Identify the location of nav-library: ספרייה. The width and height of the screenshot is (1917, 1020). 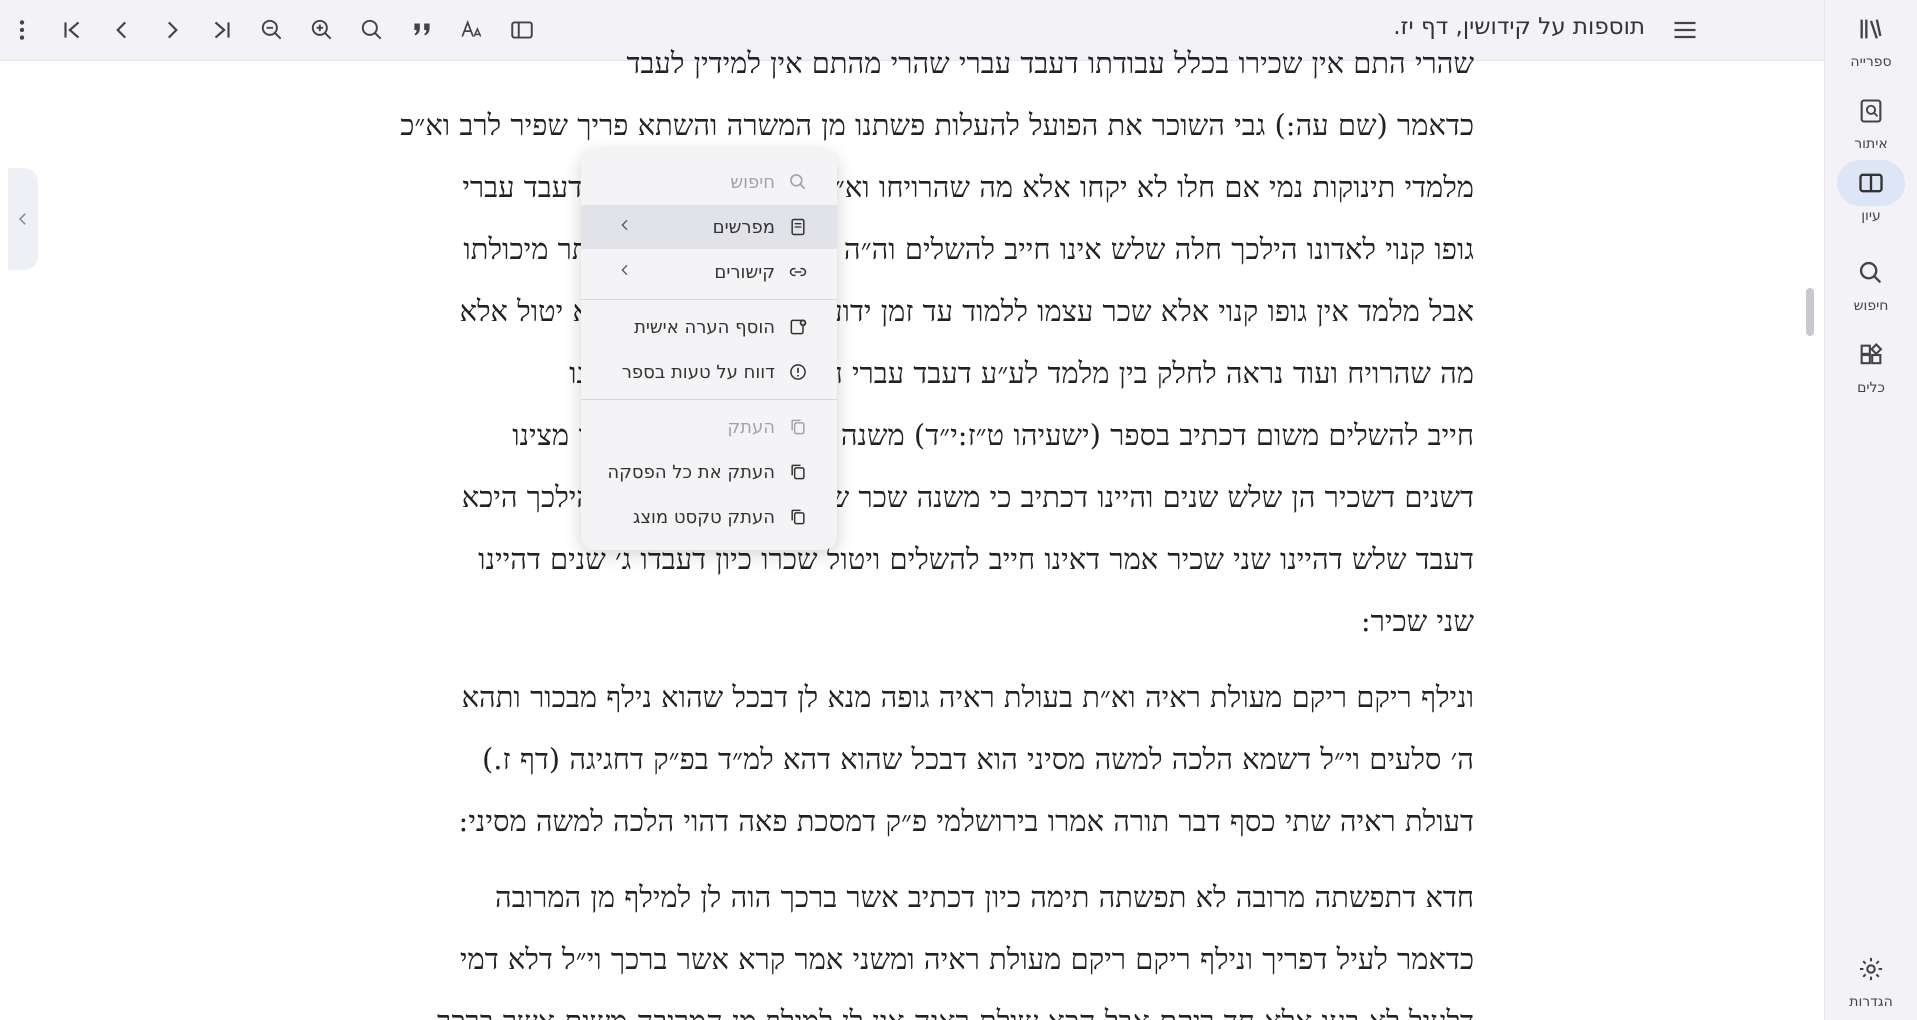
(1871, 42).